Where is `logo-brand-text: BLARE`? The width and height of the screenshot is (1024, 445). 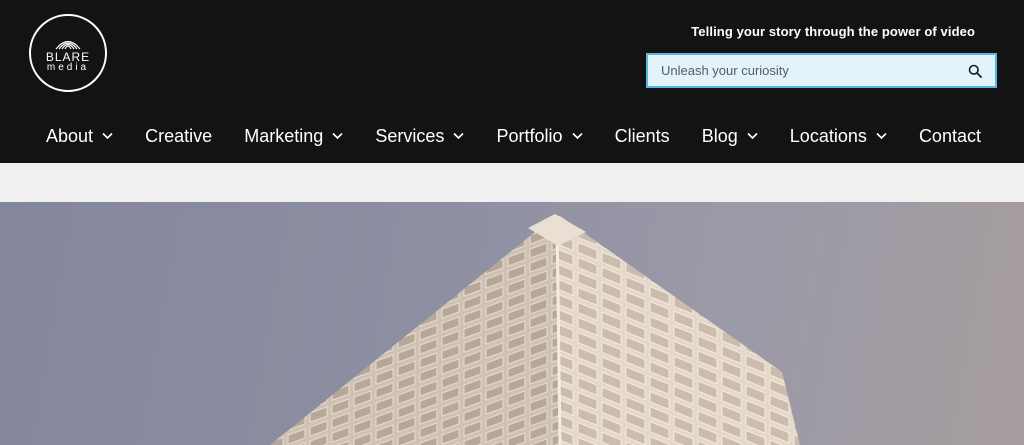 logo-brand-text: BLARE is located at coordinates (68, 56).